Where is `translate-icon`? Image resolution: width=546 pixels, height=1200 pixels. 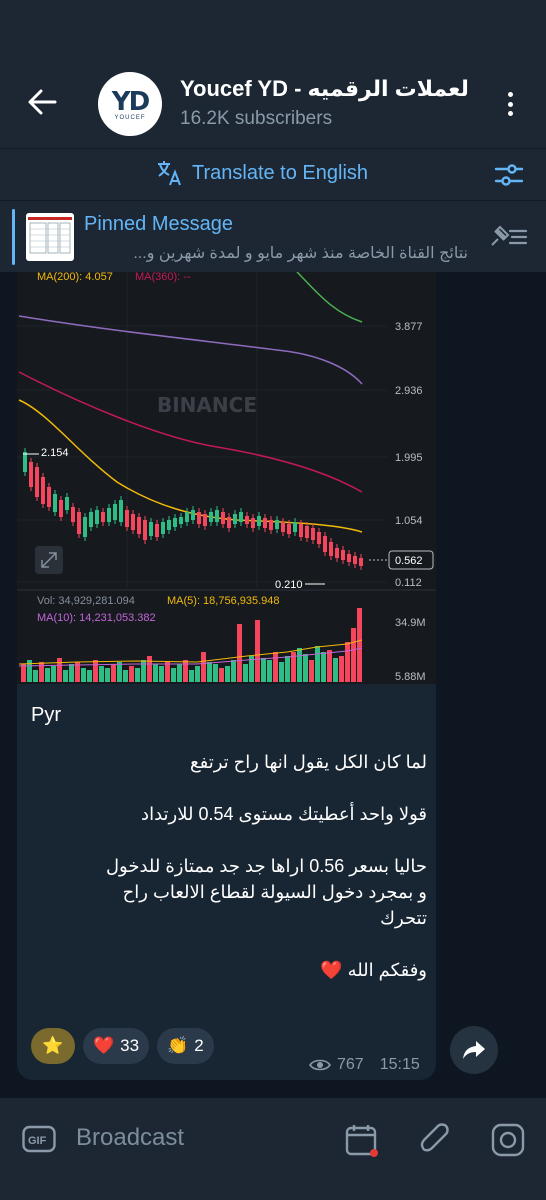 translate-icon is located at coordinates (169, 173).